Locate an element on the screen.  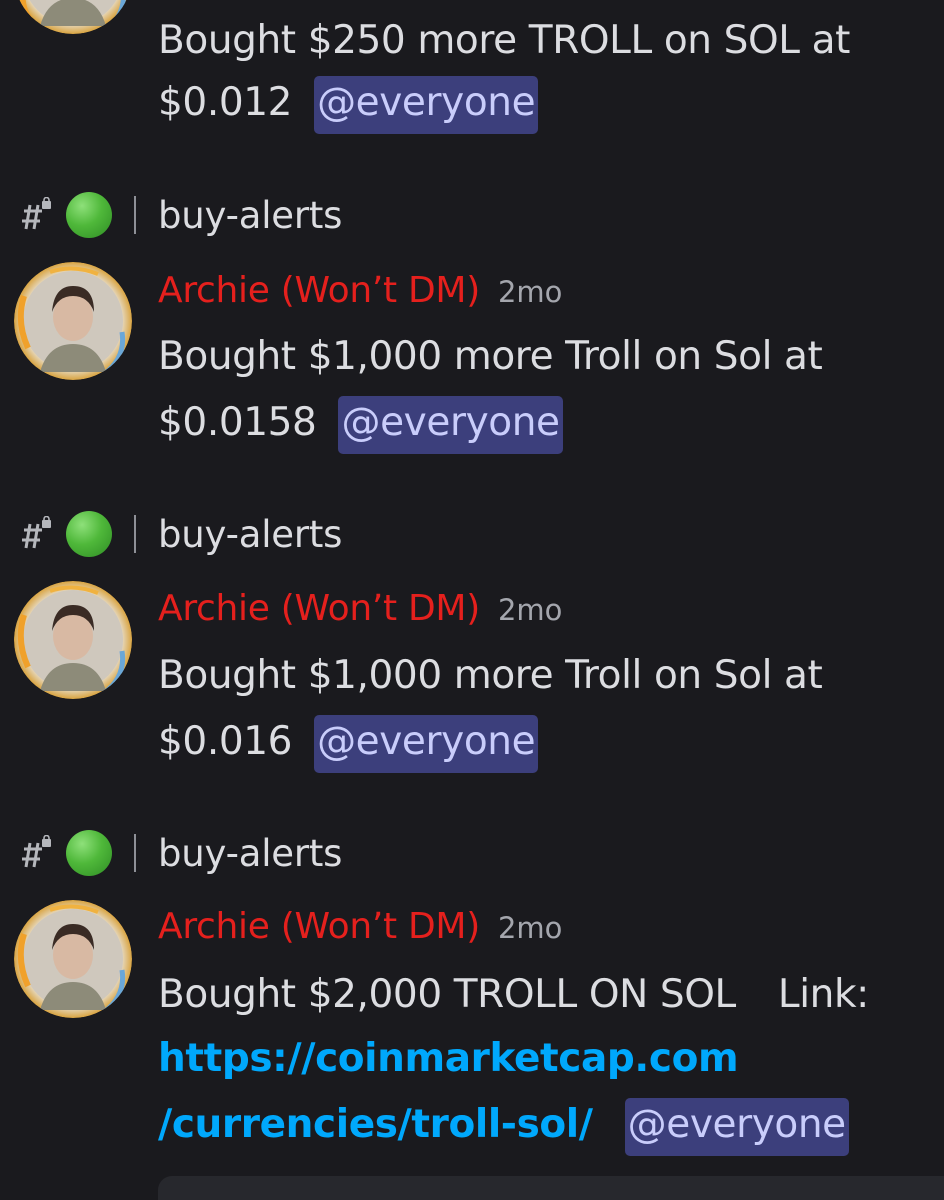
message-text-line: $0.0158 @everyone is located at coordinates (360, 425).